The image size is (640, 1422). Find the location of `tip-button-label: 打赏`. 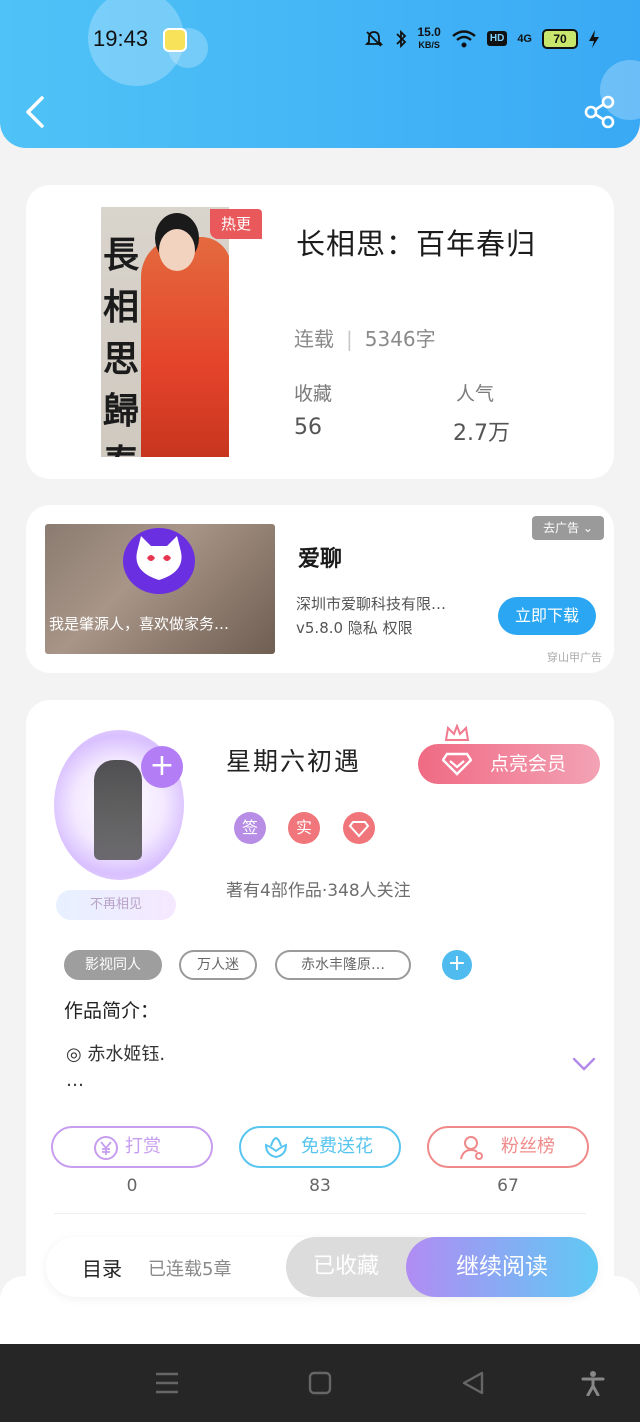

tip-button-label: 打赏 is located at coordinates (143, 1146).